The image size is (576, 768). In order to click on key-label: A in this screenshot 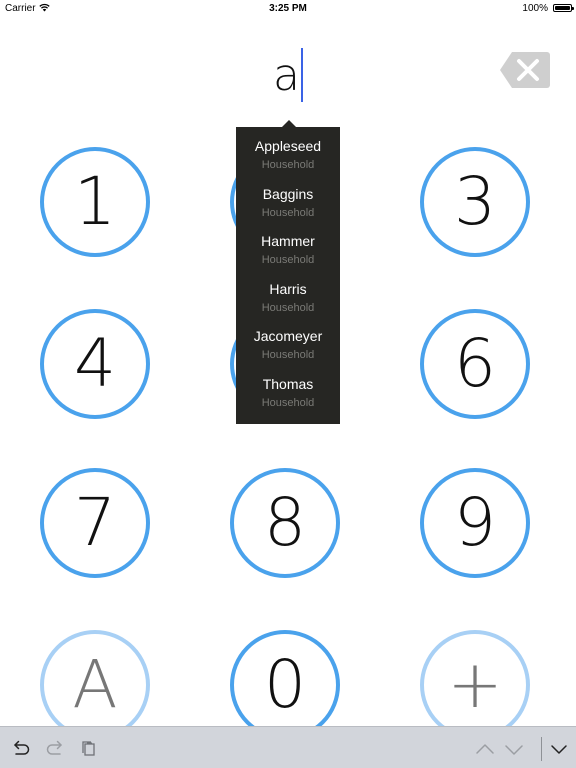, I will do `click(95, 684)`.